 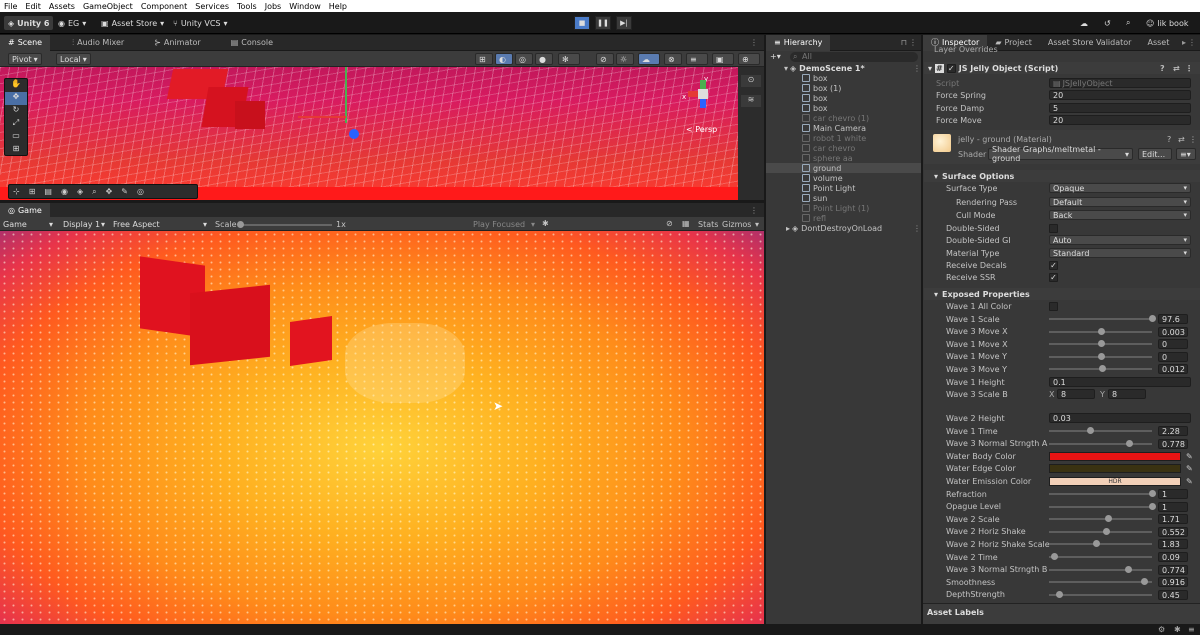 What do you see at coordinates (16, 111) in the screenshot?
I see `rotate-tool-icon: ↻` at bounding box center [16, 111].